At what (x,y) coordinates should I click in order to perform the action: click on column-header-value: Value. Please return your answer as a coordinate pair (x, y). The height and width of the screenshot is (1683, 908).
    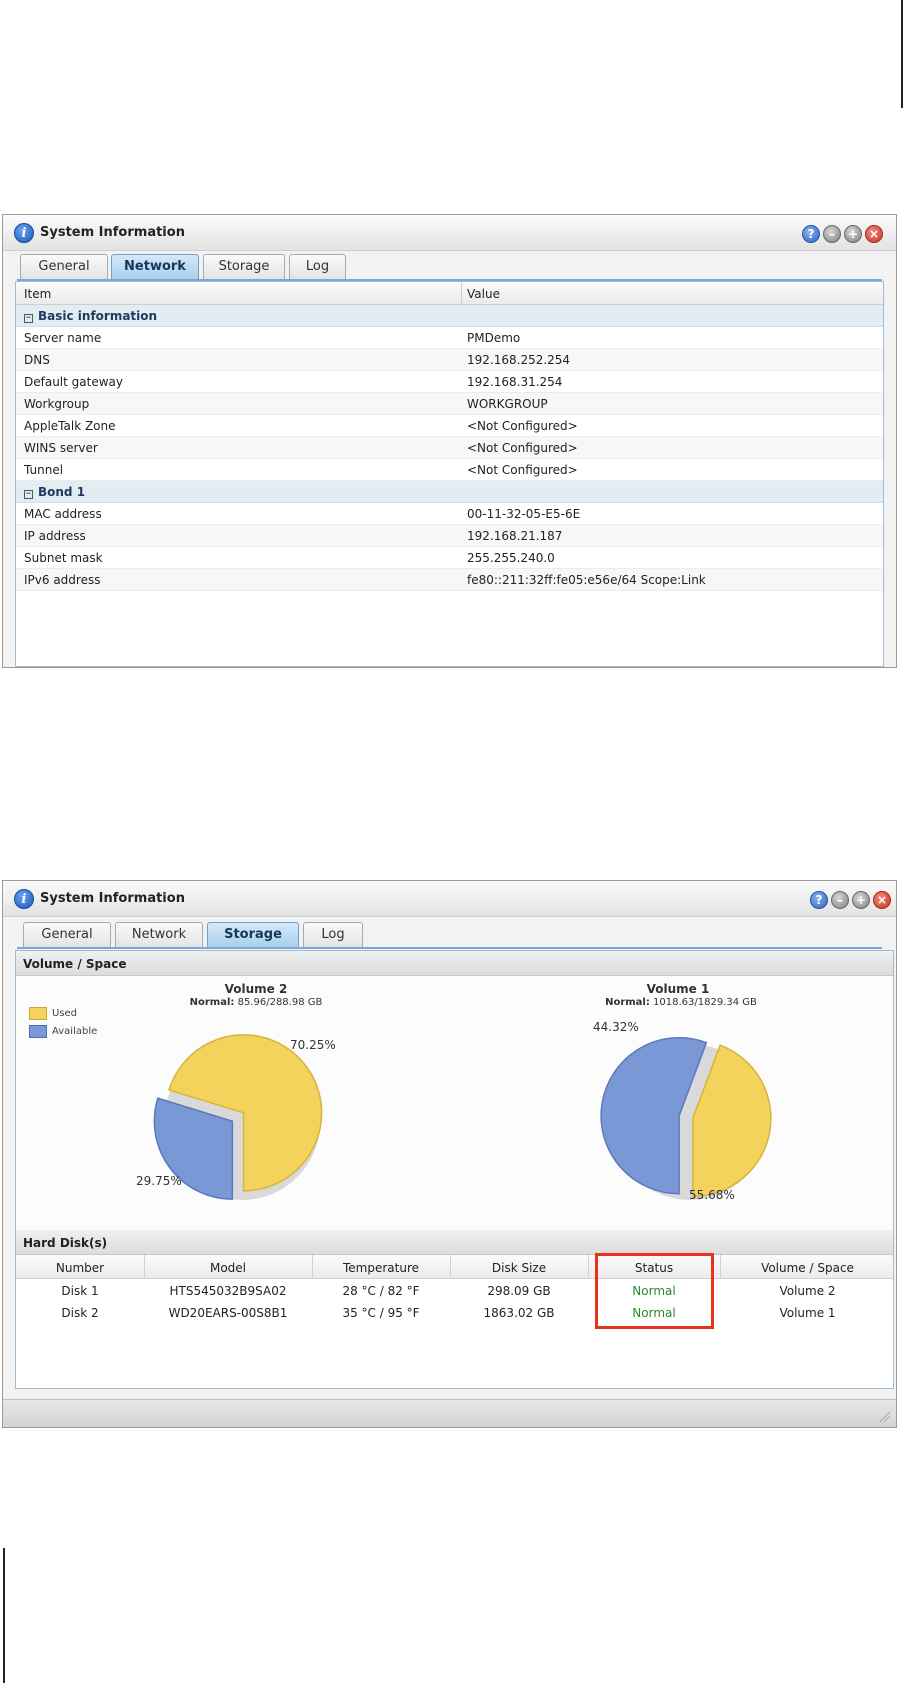
    Looking at the image, I should click on (483, 294).